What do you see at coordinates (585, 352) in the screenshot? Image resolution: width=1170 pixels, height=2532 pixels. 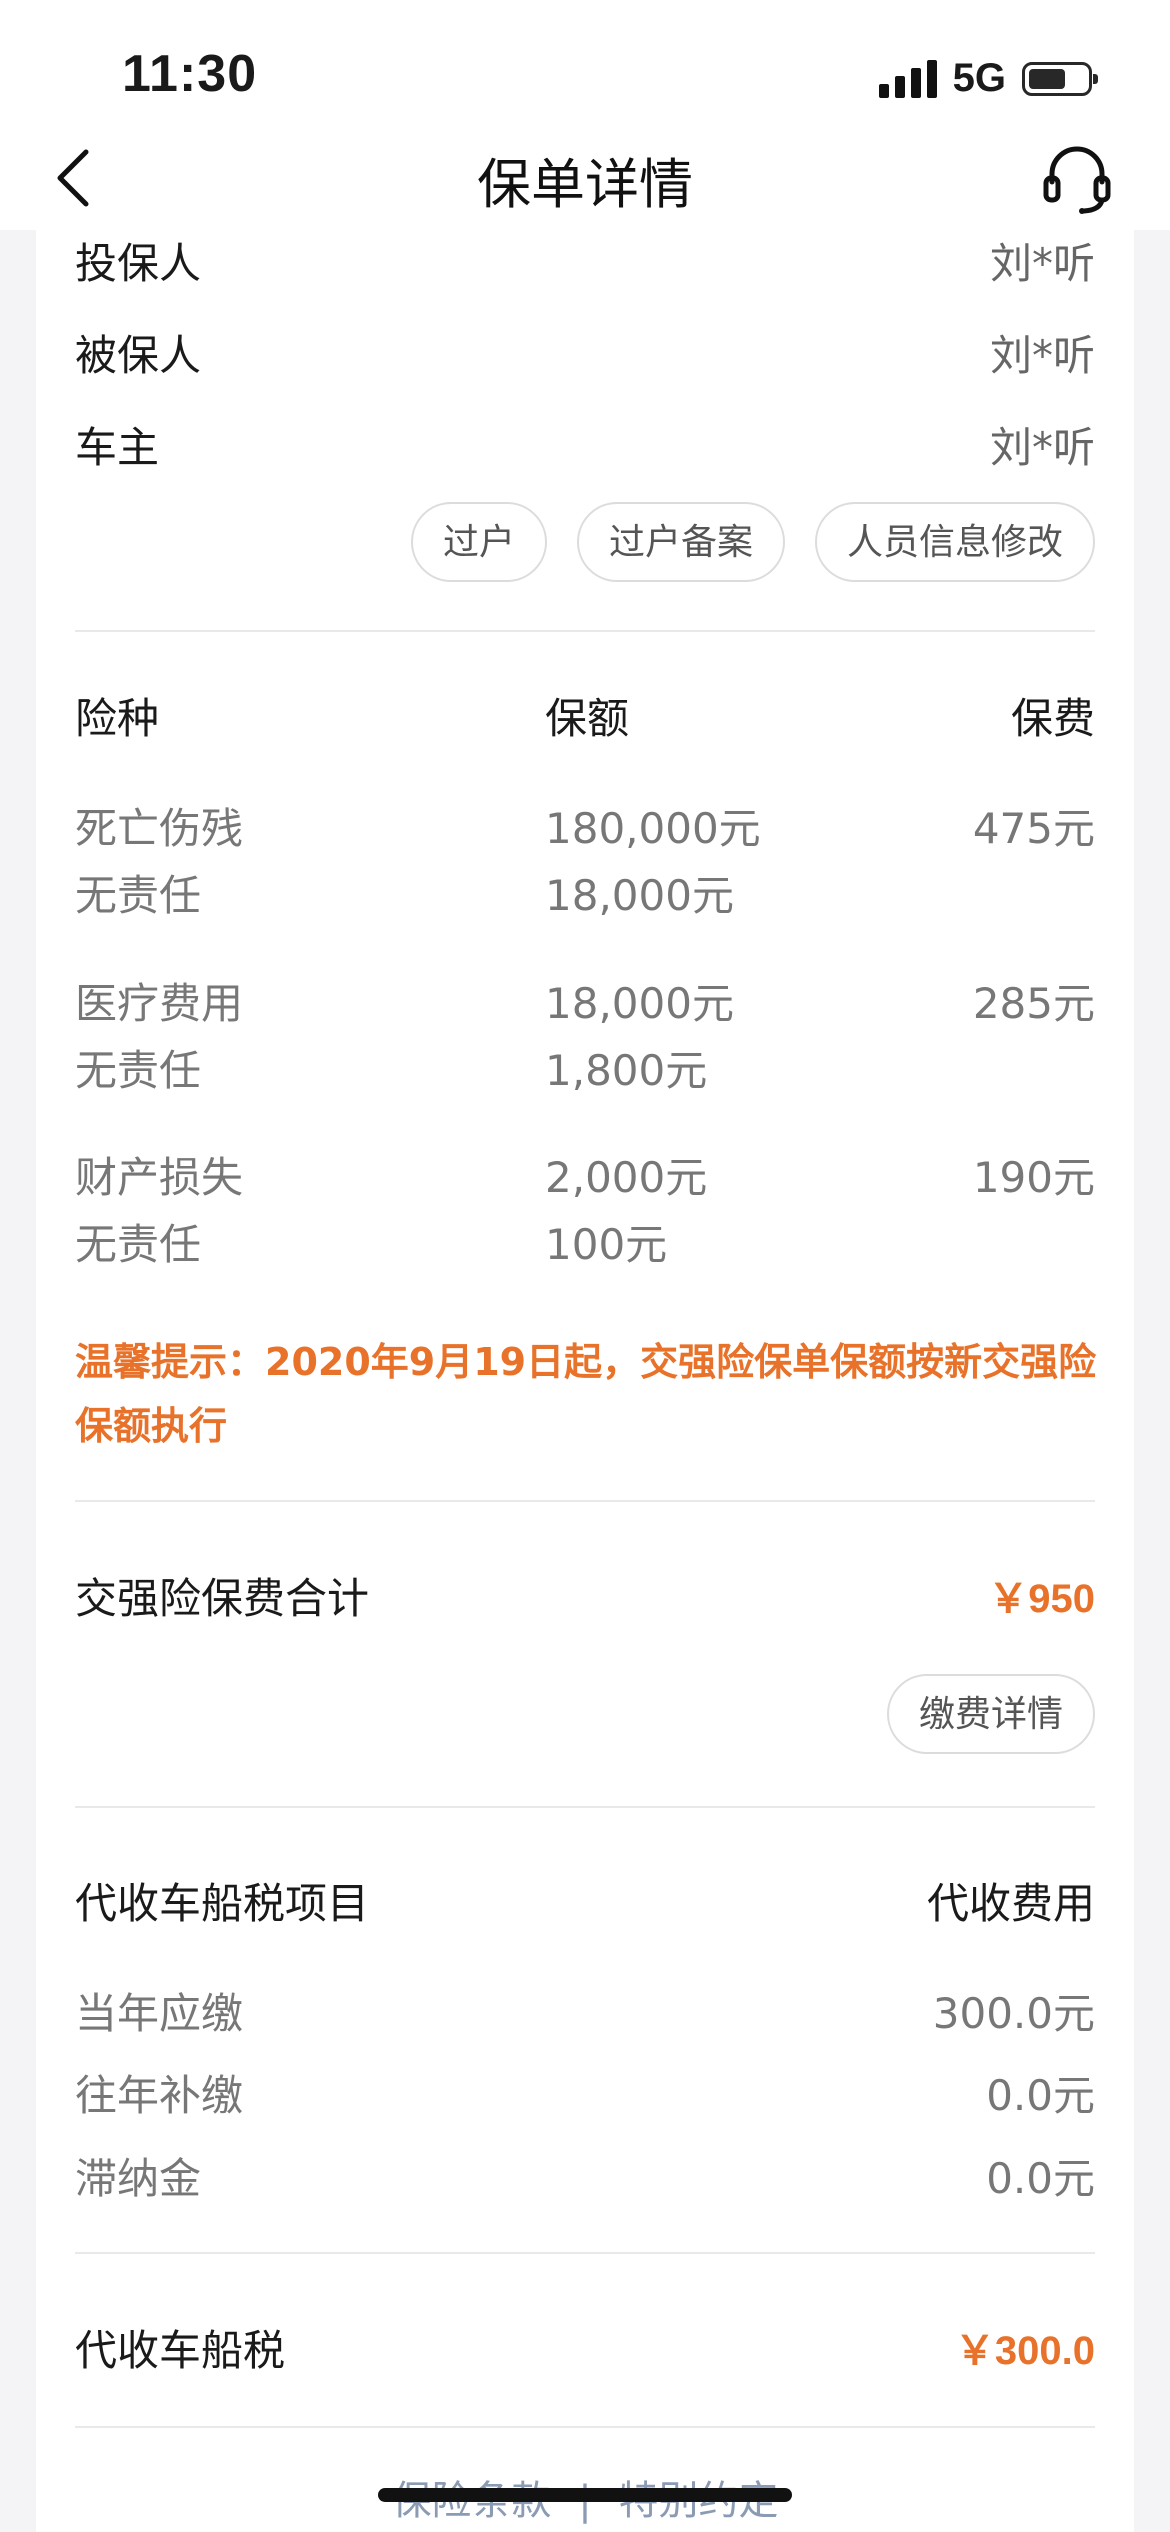 I see `people-row-insured: 被保人 刘*听` at bounding box center [585, 352].